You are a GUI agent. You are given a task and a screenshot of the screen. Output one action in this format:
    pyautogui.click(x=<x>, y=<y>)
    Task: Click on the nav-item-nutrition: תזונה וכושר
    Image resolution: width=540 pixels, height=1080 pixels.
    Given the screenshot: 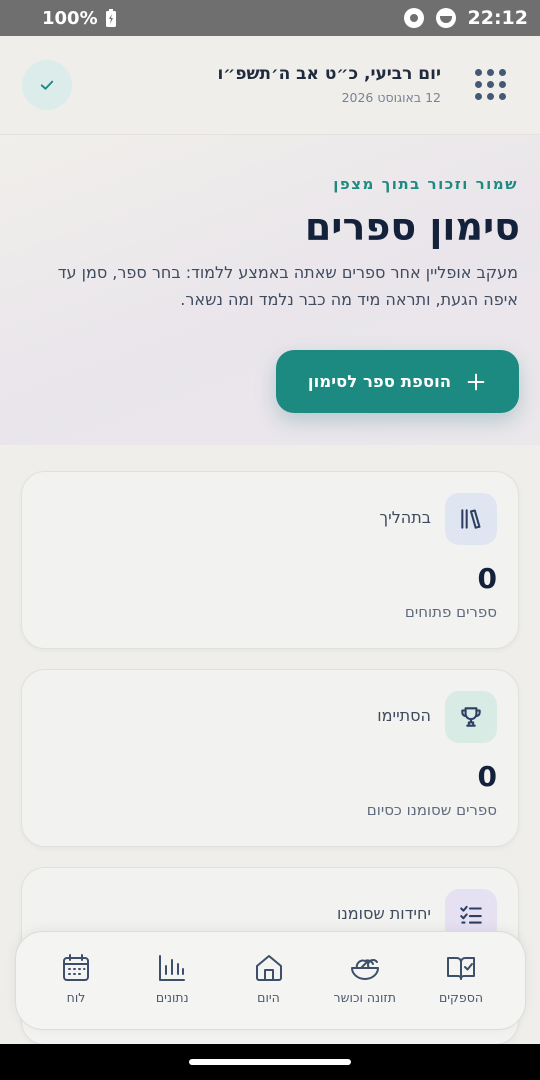 What is the action you would take?
    pyautogui.click(x=365, y=980)
    